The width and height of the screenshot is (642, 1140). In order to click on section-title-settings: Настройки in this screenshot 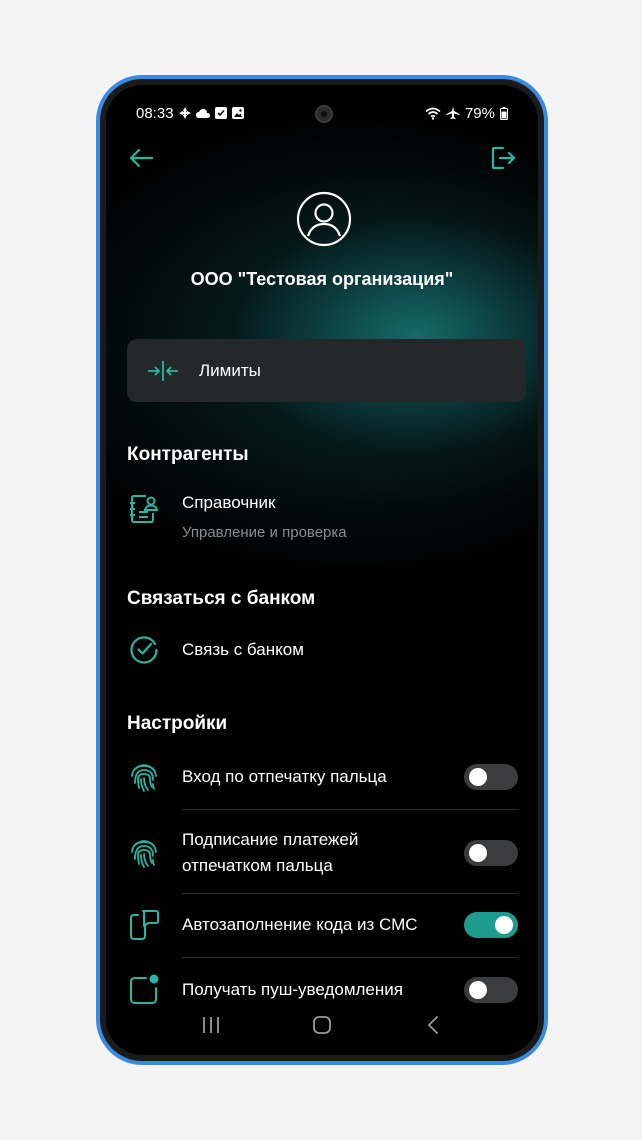, I will do `click(177, 723)`.